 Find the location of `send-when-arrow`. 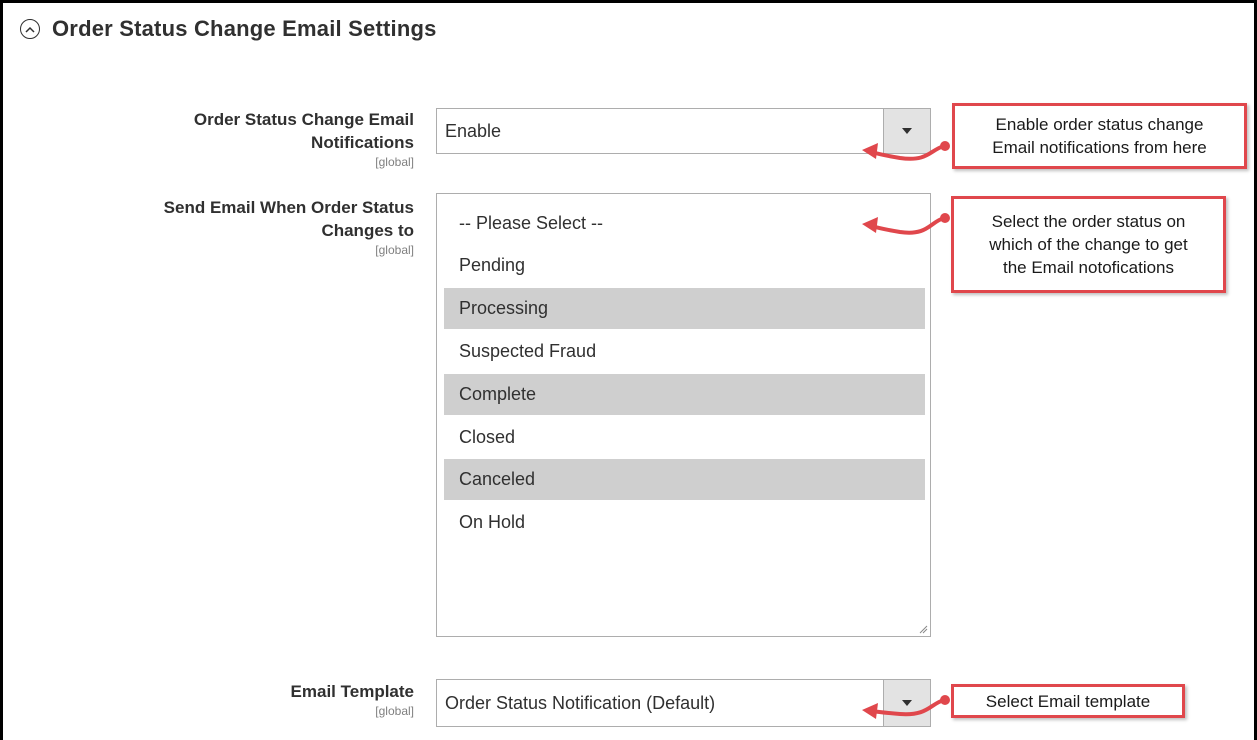

send-when-arrow is located at coordinates (908, 225).